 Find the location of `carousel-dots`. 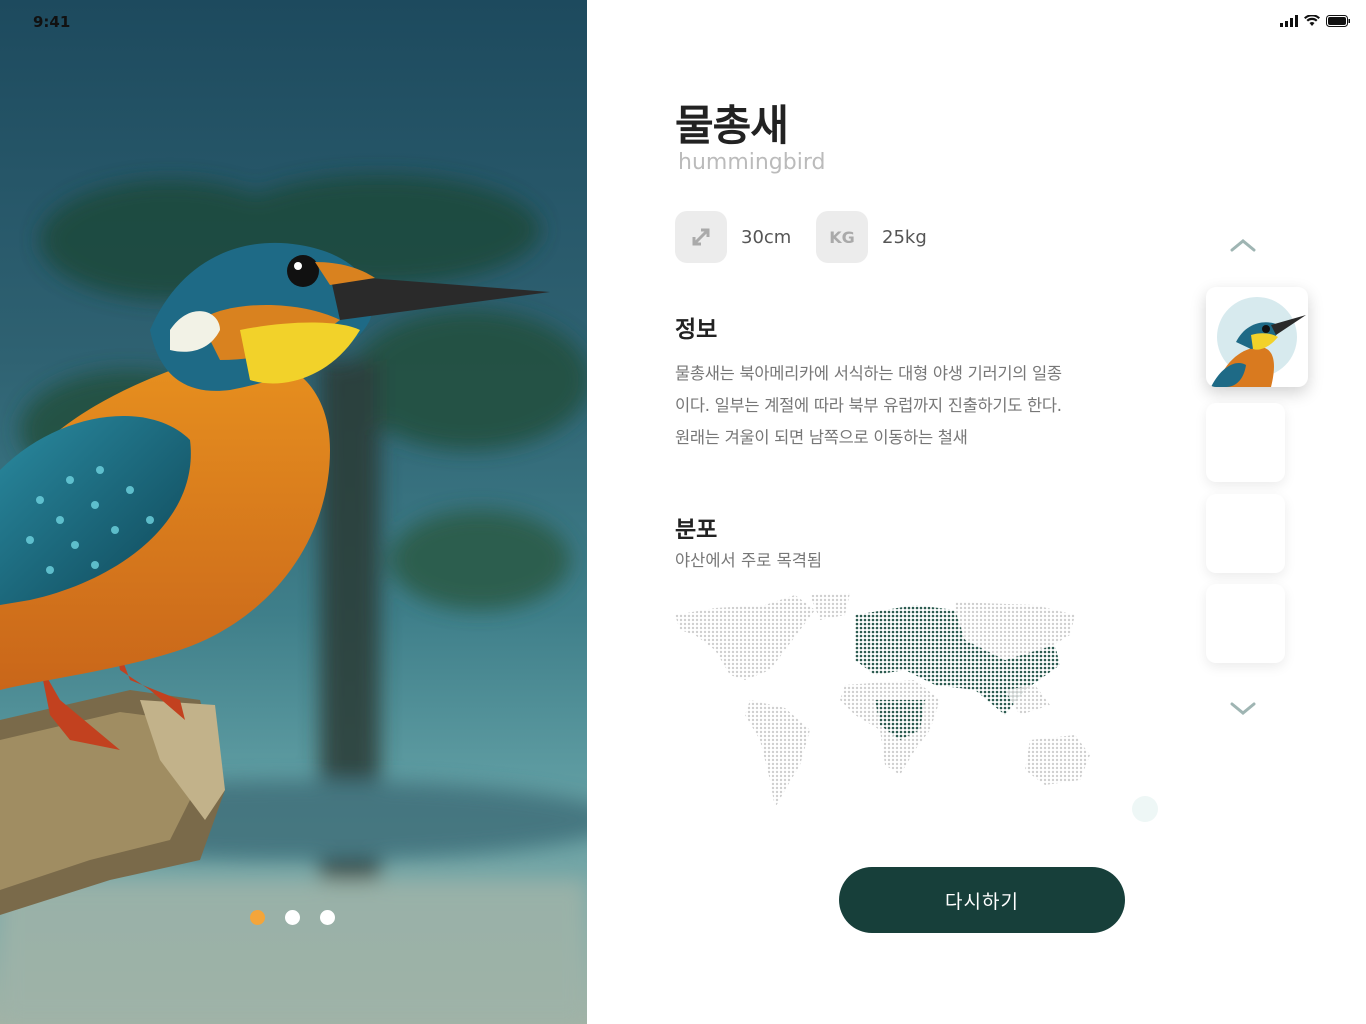

carousel-dots is located at coordinates (292, 917).